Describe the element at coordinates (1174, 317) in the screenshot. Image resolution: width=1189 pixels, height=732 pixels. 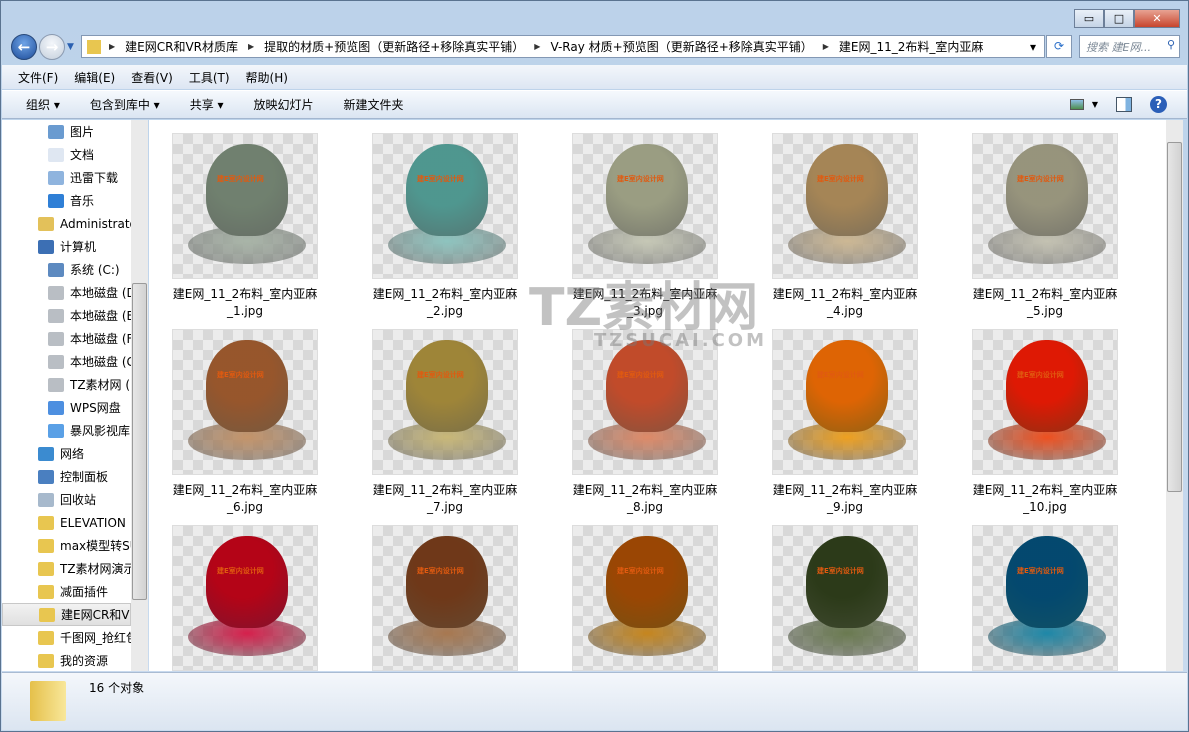
I see `file-list-scrollbar-thumb` at that location.